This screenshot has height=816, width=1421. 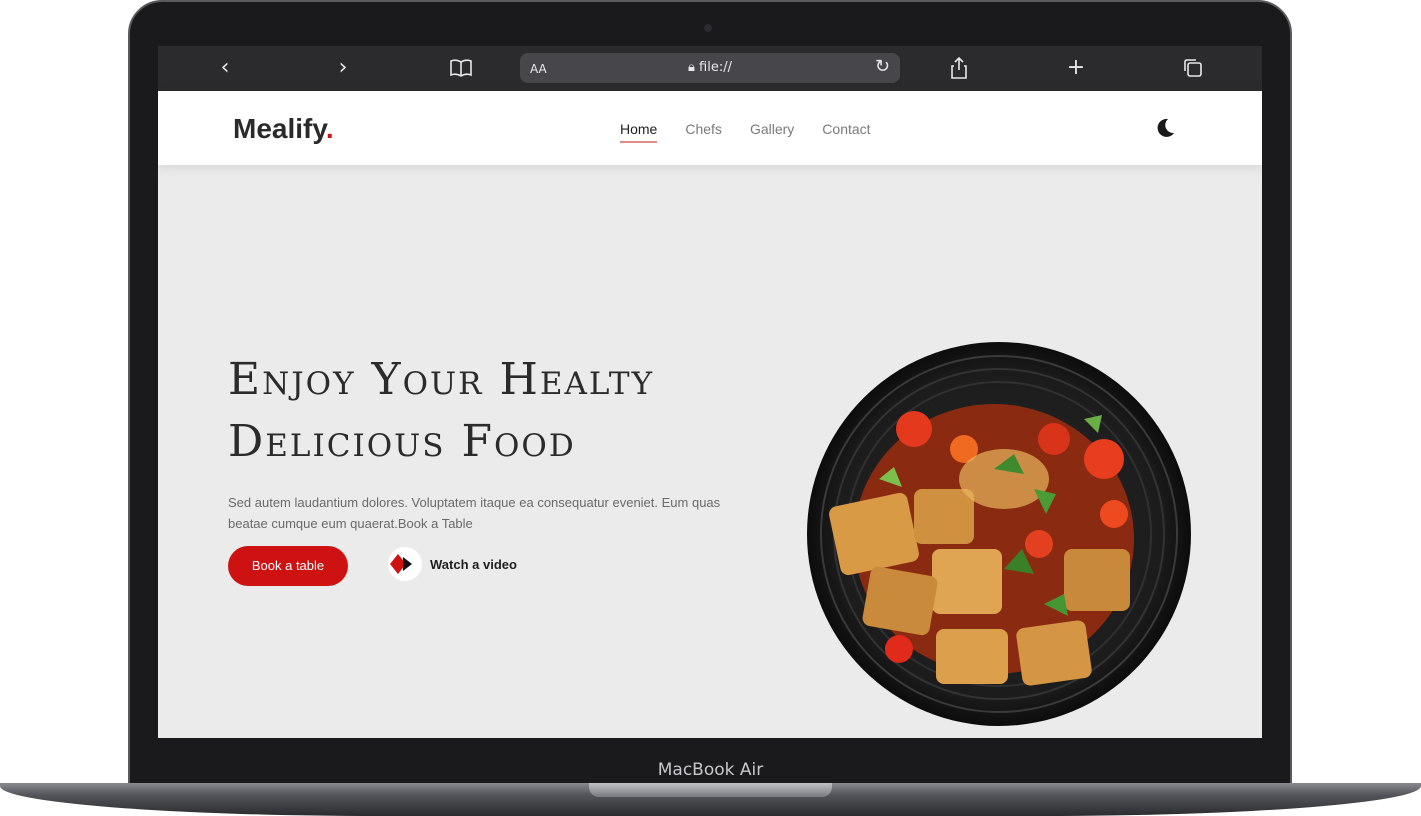 I want to click on watch-video-link: Watch a video, so click(x=452, y=564).